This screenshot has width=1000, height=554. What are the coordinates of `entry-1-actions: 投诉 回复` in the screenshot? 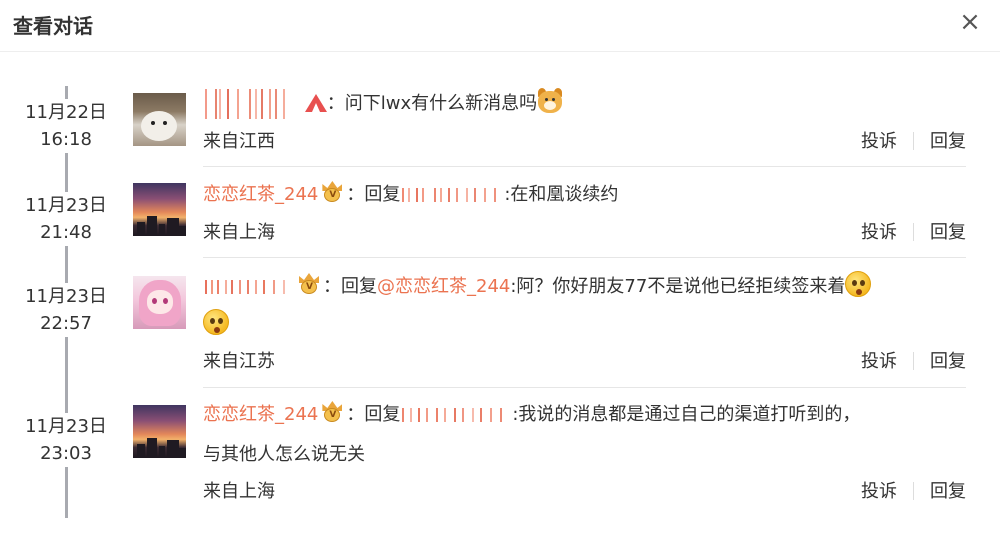 It's located at (913, 142).